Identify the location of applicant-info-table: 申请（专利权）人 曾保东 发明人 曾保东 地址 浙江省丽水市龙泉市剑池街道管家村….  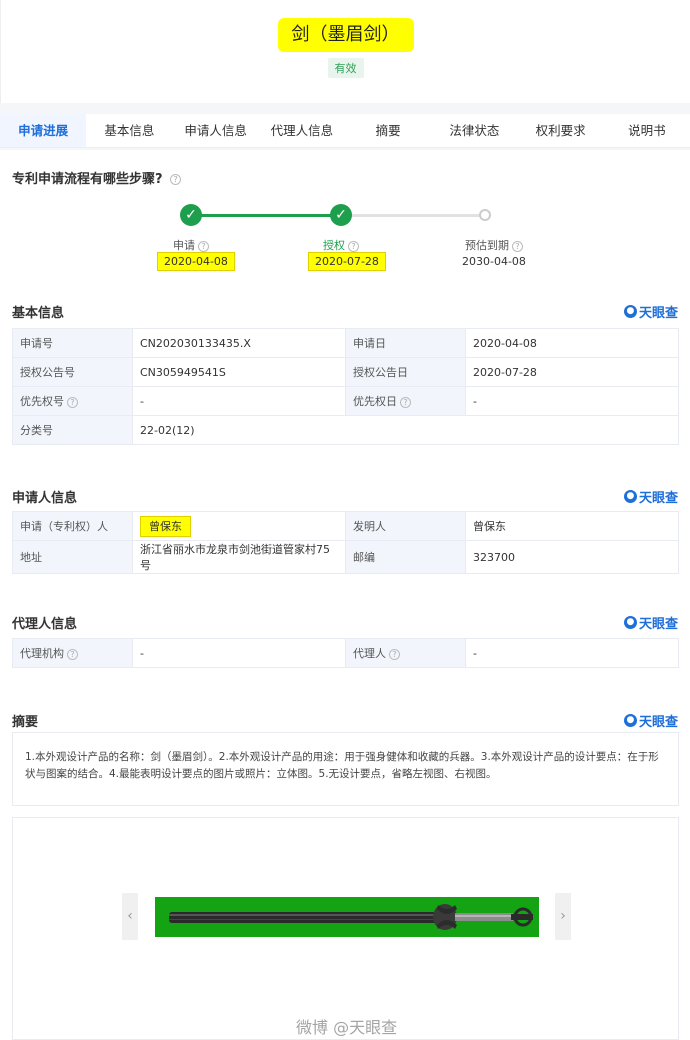
(345, 542).